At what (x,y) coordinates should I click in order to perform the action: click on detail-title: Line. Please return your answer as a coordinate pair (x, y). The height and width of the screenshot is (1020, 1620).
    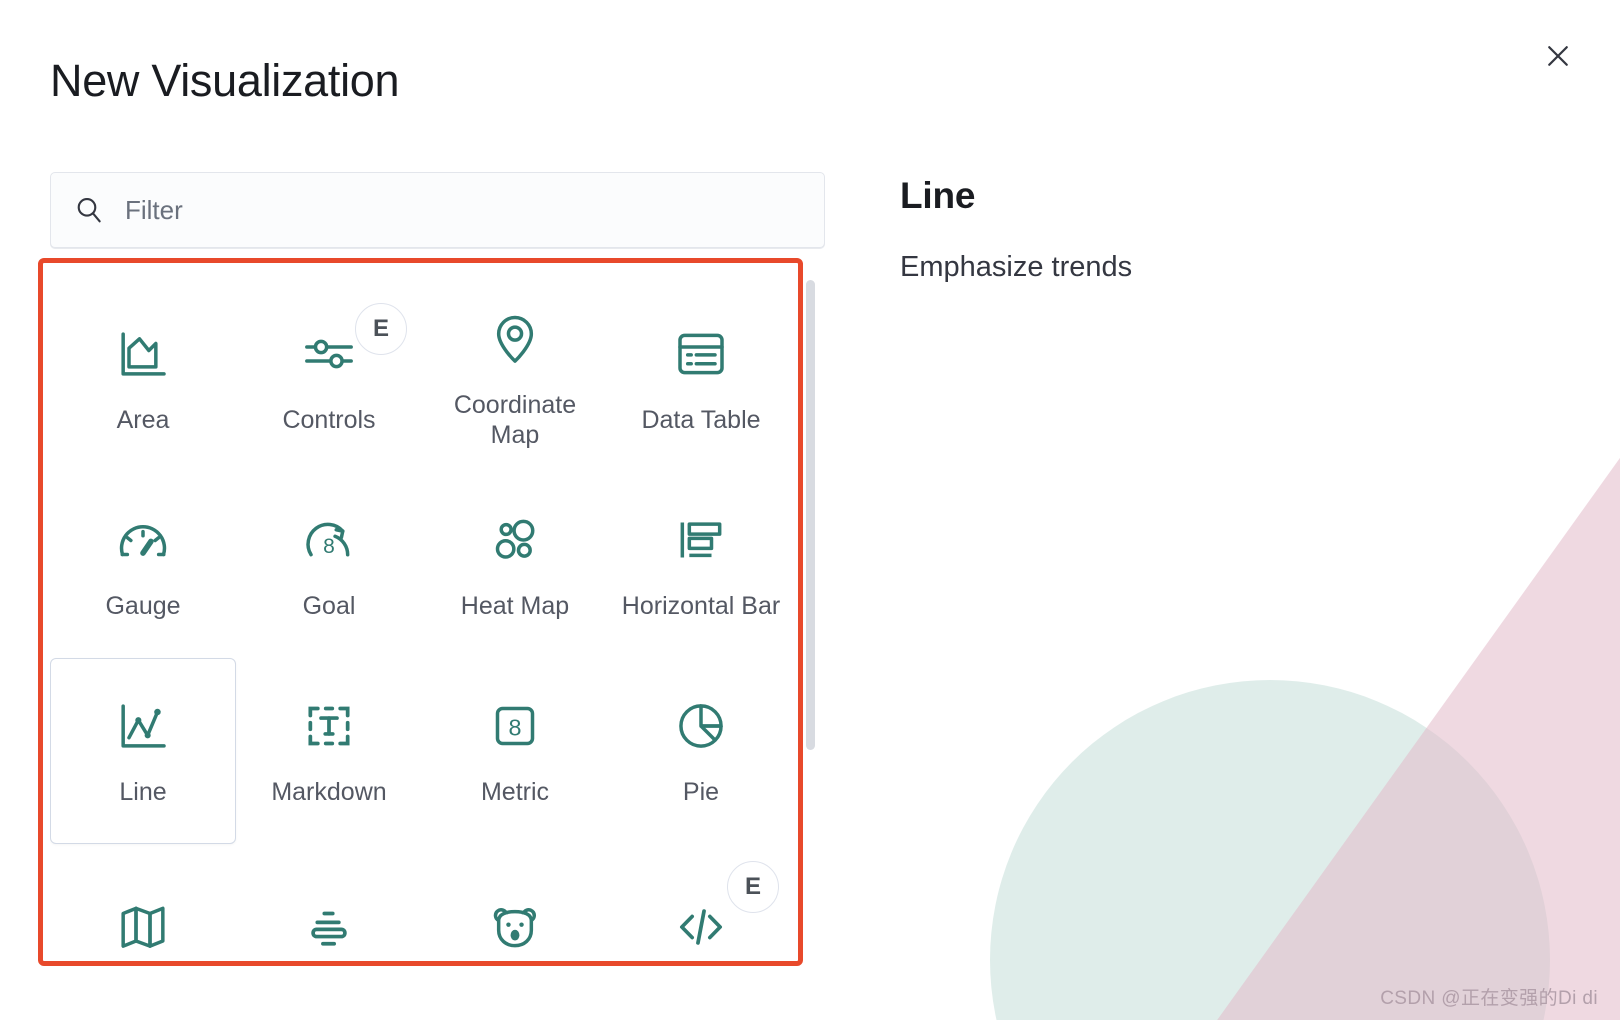
    Looking at the image, I should click on (938, 195).